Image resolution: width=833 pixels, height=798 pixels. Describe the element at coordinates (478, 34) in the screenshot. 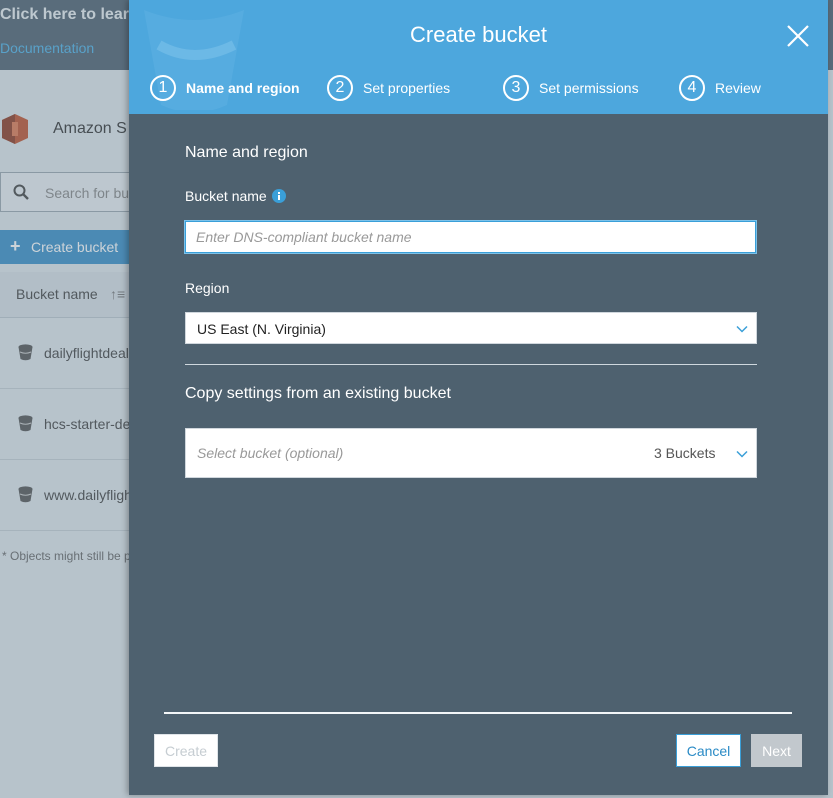

I see `modal-title: Create bucket` at that location.